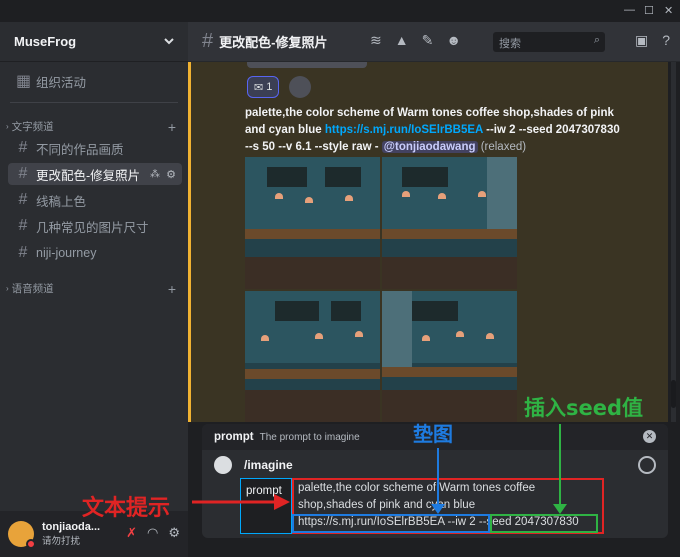 This screenshot has width=680, height=557. Describe the element at coordinates (282, 502) in the screenshot. I see `text-arrowhead` at that location.